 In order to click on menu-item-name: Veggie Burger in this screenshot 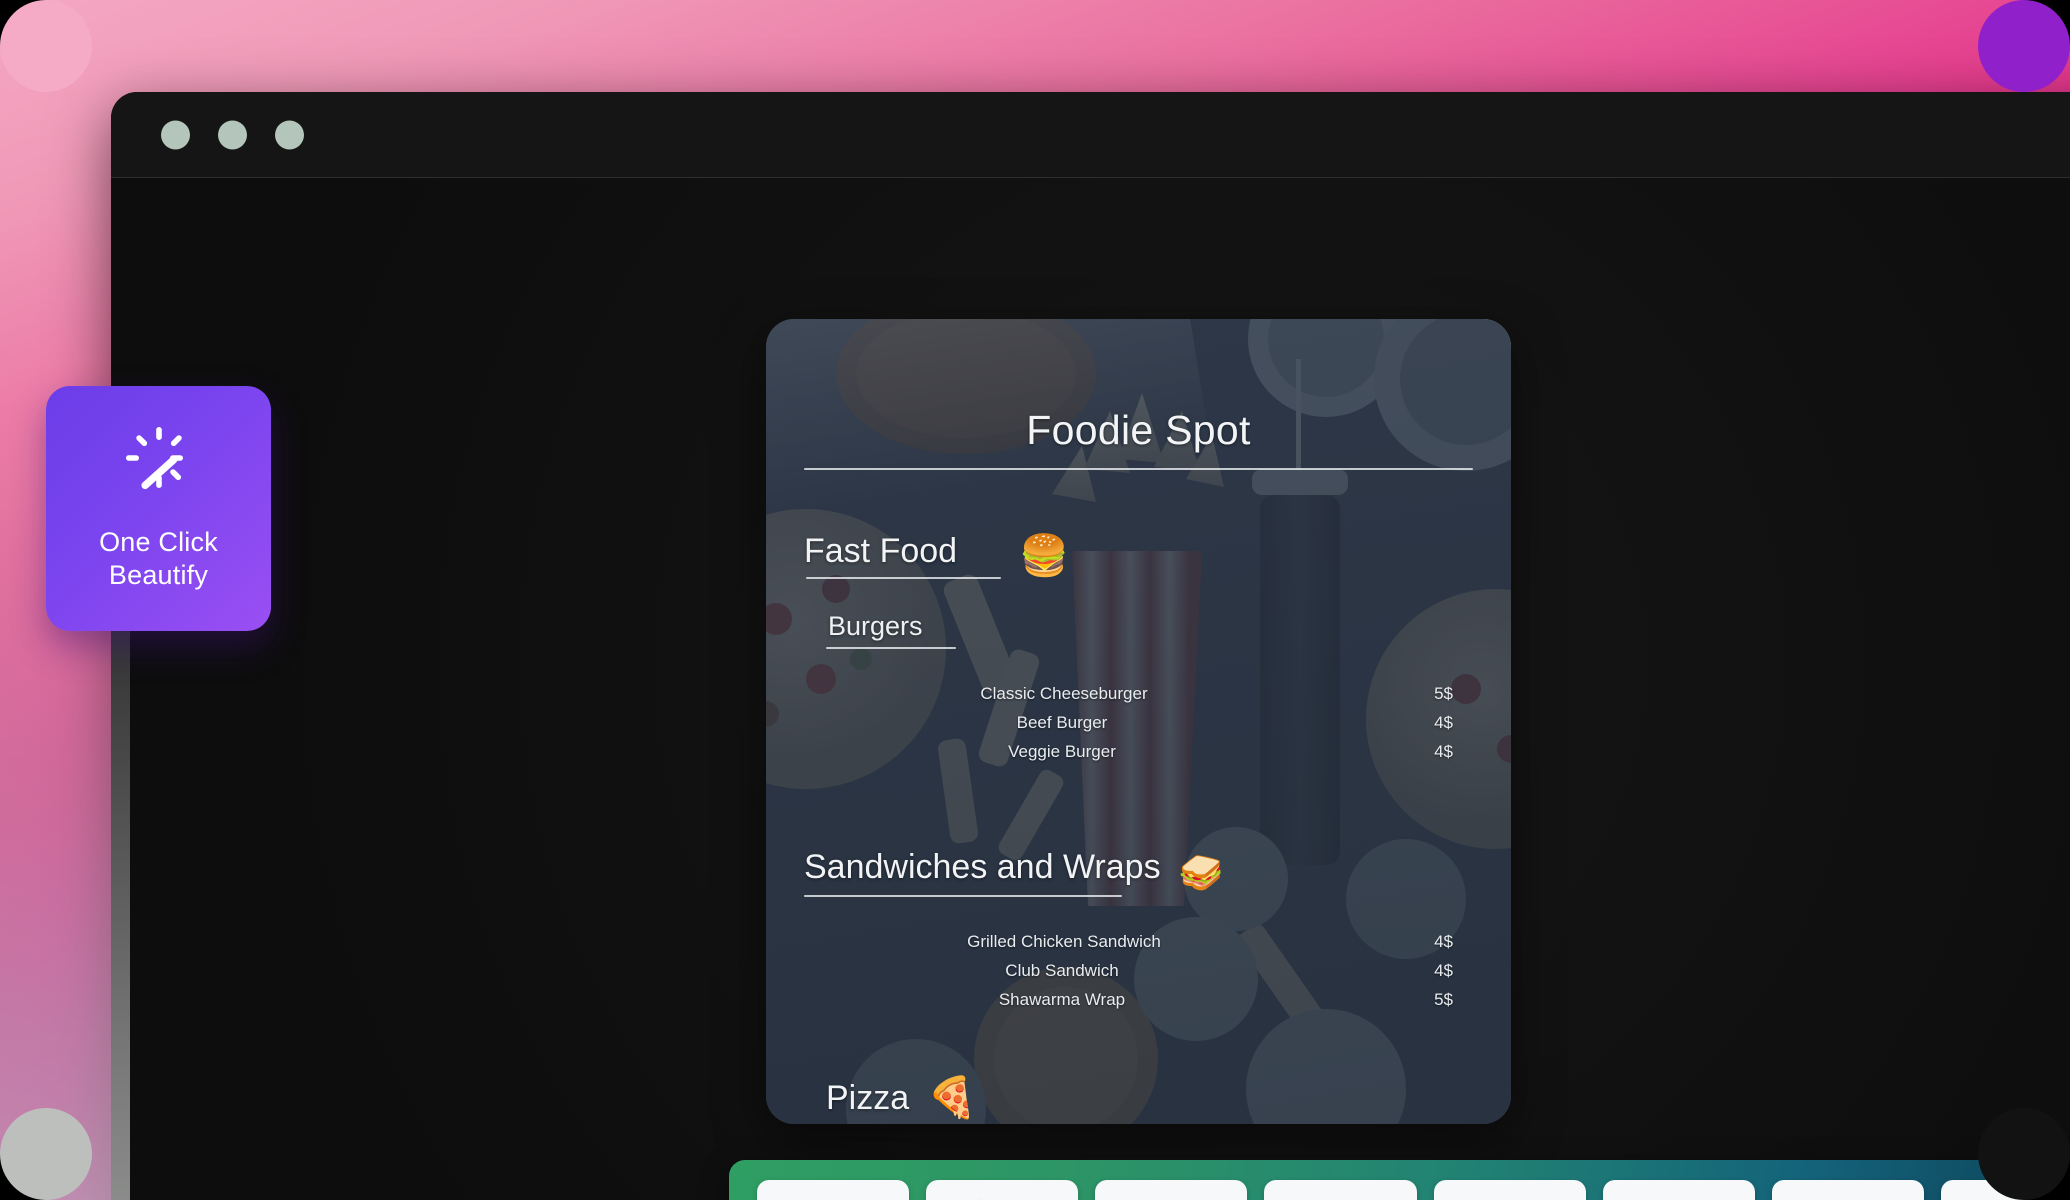, I will do `click(1062, 751)`.